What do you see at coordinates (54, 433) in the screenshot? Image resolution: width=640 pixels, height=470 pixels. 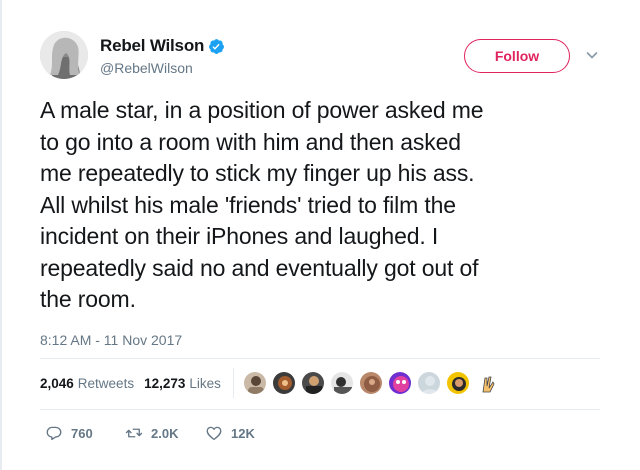 I see `reply-icon` at bounding box center [54, 433].